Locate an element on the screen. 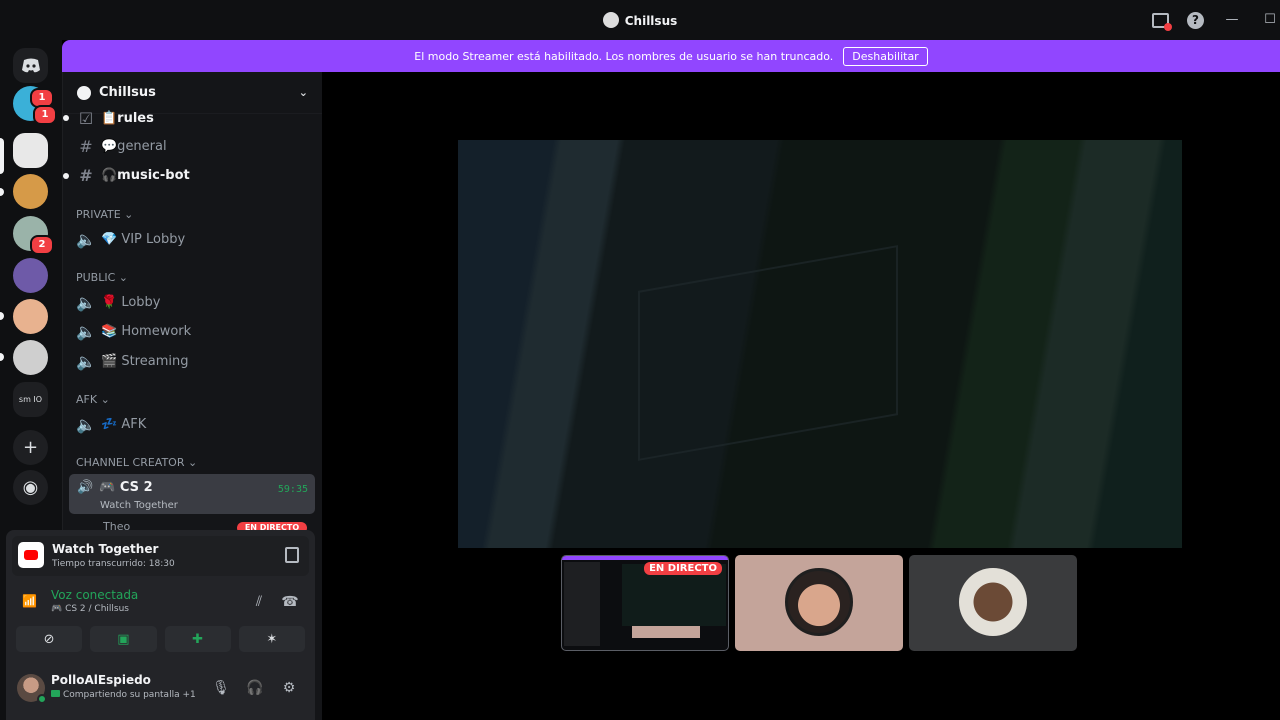  voice-channel-afk: 🔈 💤 AFK is located at coordinates (110, 424).